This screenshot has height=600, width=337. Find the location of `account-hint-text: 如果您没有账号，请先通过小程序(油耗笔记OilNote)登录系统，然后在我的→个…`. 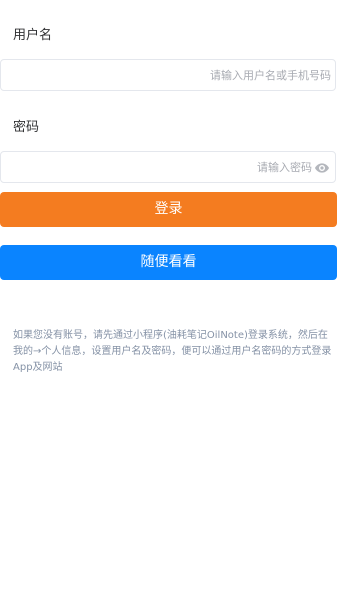

account-hint-text: 如果您没有账号，请先通过小程序(油耗笔记OilNote)登录系统，然后在我的→个… is located at coordinates (172, 351).